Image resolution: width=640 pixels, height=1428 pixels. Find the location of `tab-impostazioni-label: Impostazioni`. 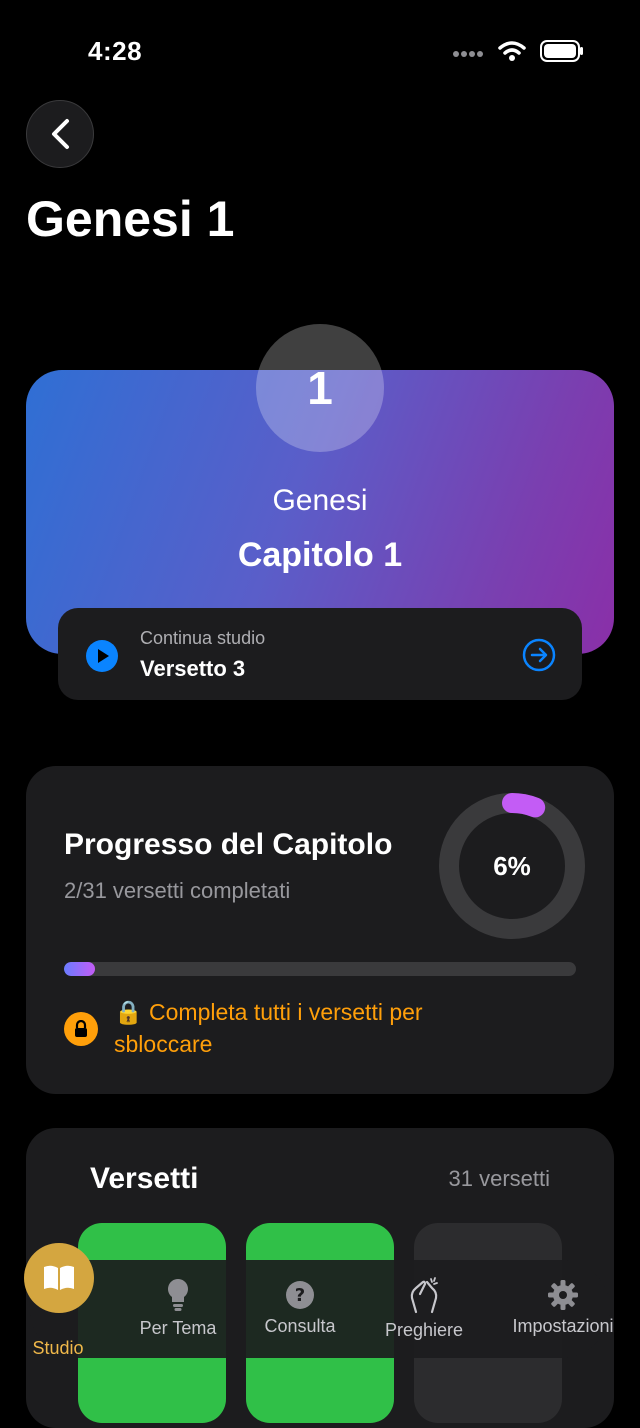

tab-impostazioni-label: Impostazioni is located at coordinates (563, 1326).